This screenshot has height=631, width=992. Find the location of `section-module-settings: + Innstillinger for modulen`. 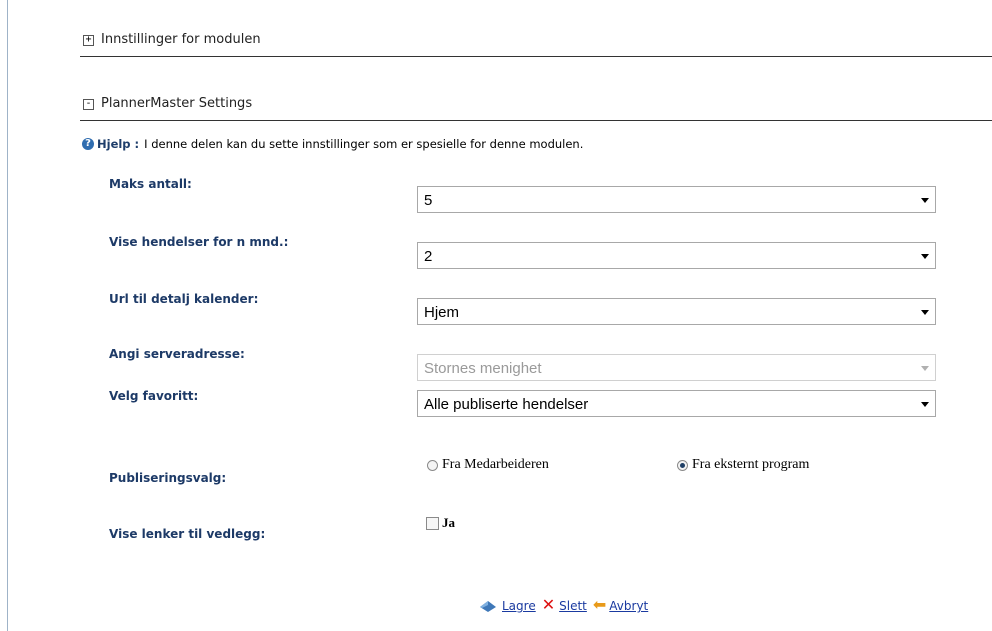

section-module-settings: + Innstillinger for modulen is located at coordinates (536, 43).